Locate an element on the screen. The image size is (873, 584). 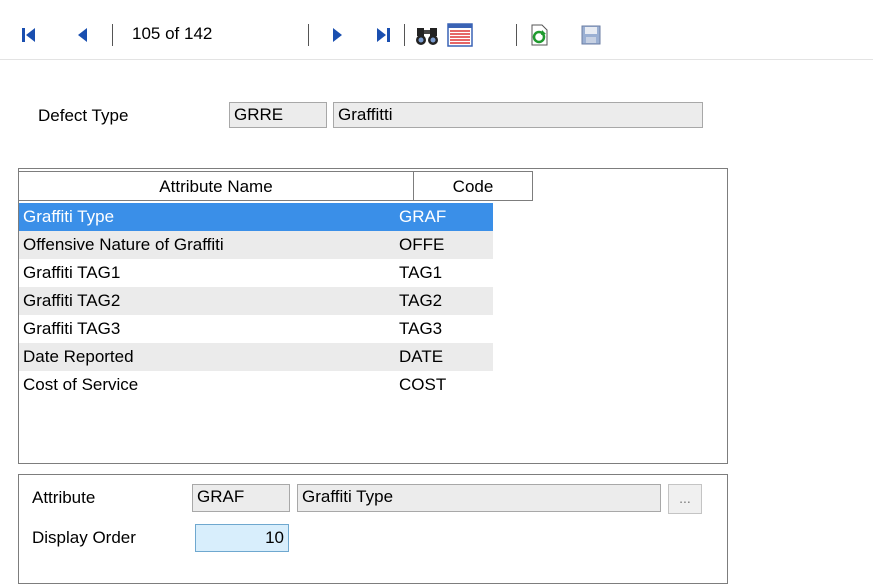
attribute-code-field: GRAF is located at coordinates (241, 498).